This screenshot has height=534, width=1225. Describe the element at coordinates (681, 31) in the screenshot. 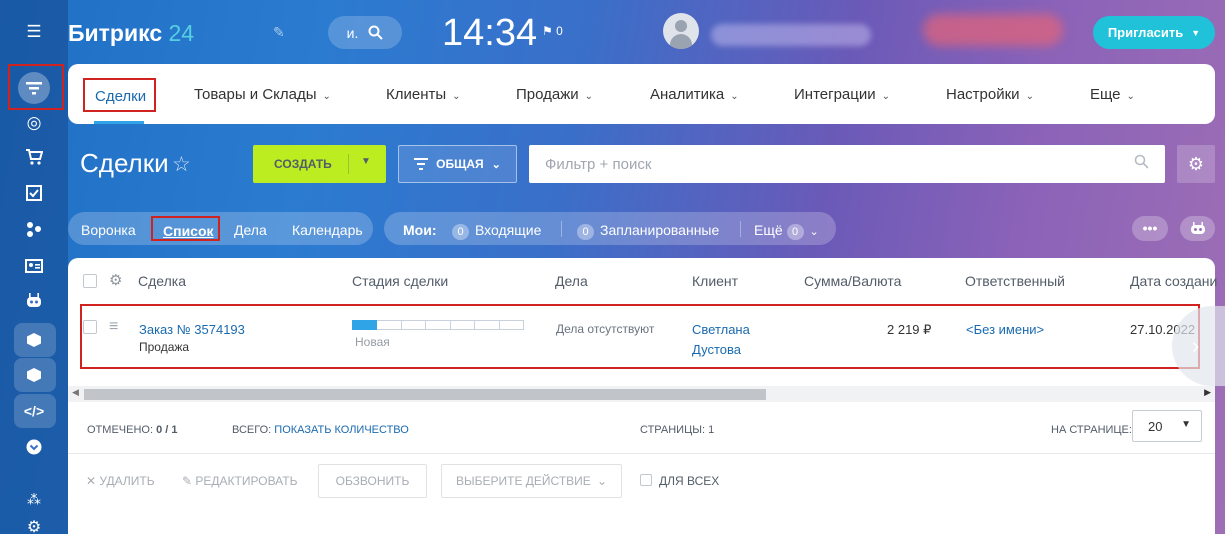

I see `avatar` at that location.